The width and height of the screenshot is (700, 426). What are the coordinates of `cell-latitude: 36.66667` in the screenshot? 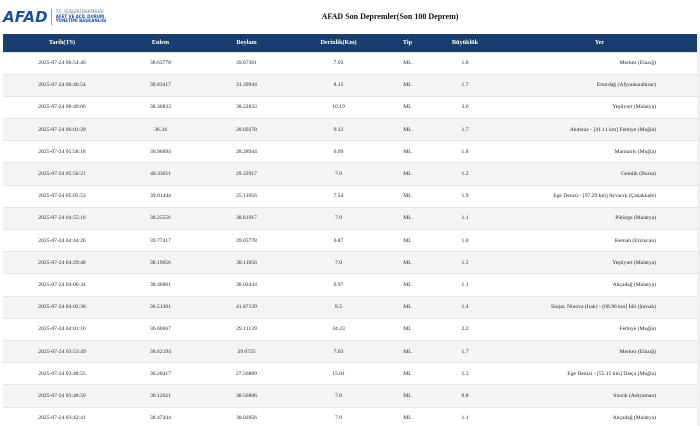 It's located at (160, 329).